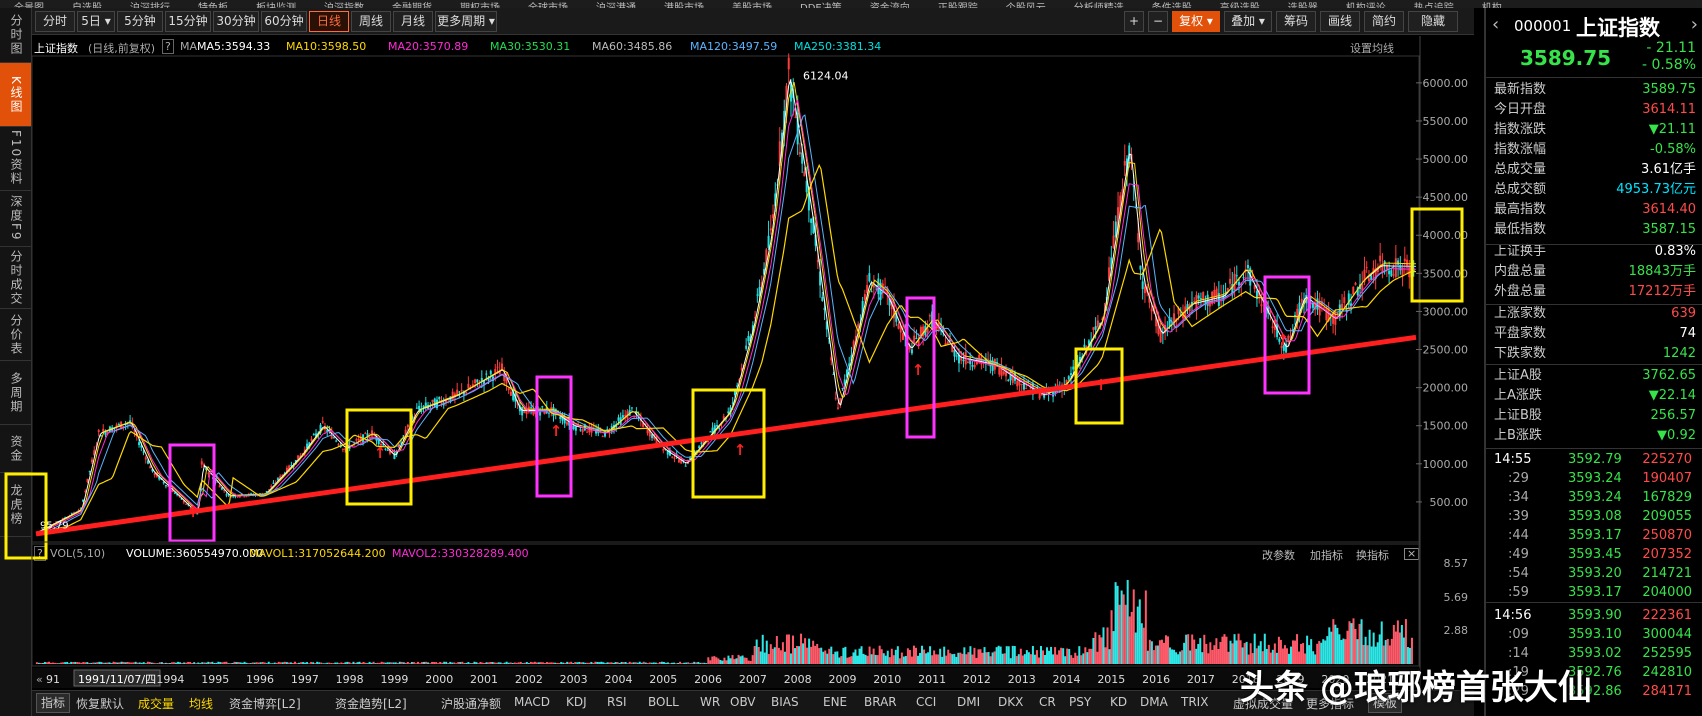 Image resolution: width=1702 pixels, height=716 pixels. I want to click on indicator-tab: 均线, so click(201, 703).